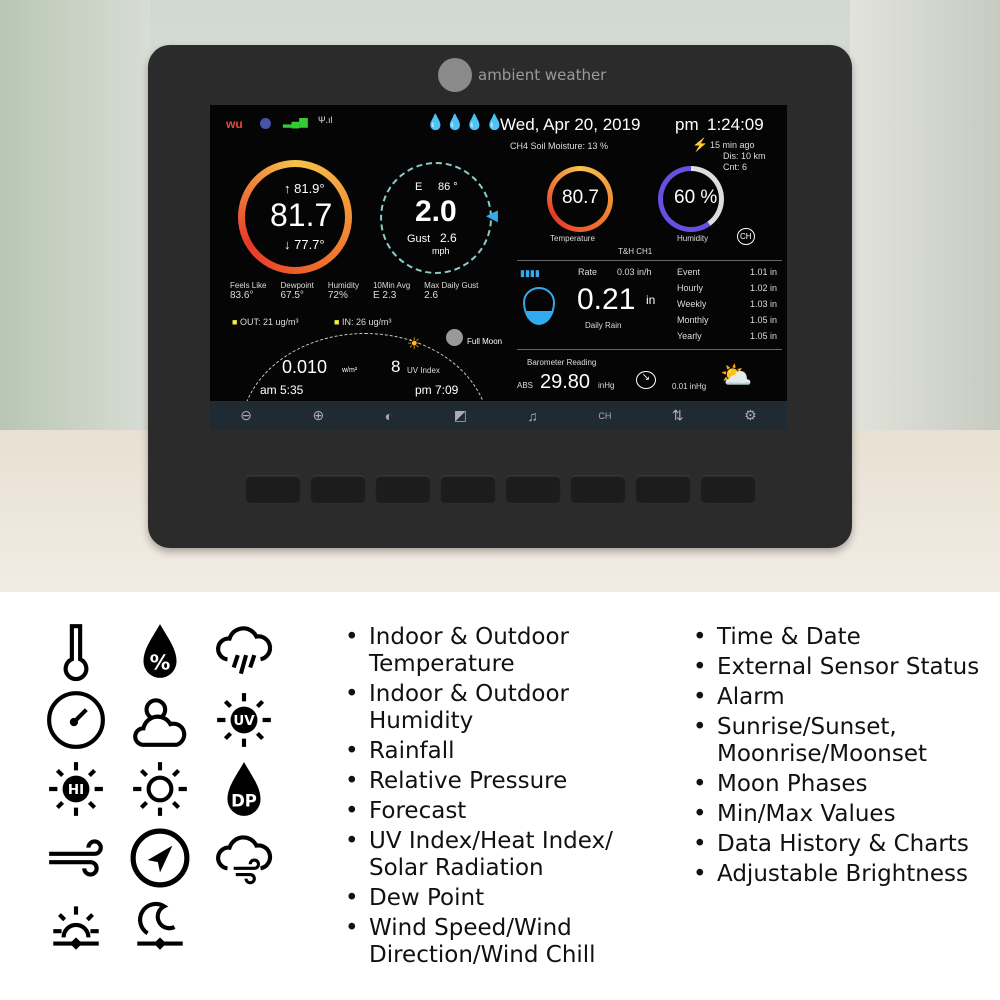 The height and width of the screenshot is (1000, 1000). What do you see at coordinates (559, 146) in the screenshot?
I see `soil-moisture: CH4 Soil Moisture: 13 %` at bounding box center [559, 146].